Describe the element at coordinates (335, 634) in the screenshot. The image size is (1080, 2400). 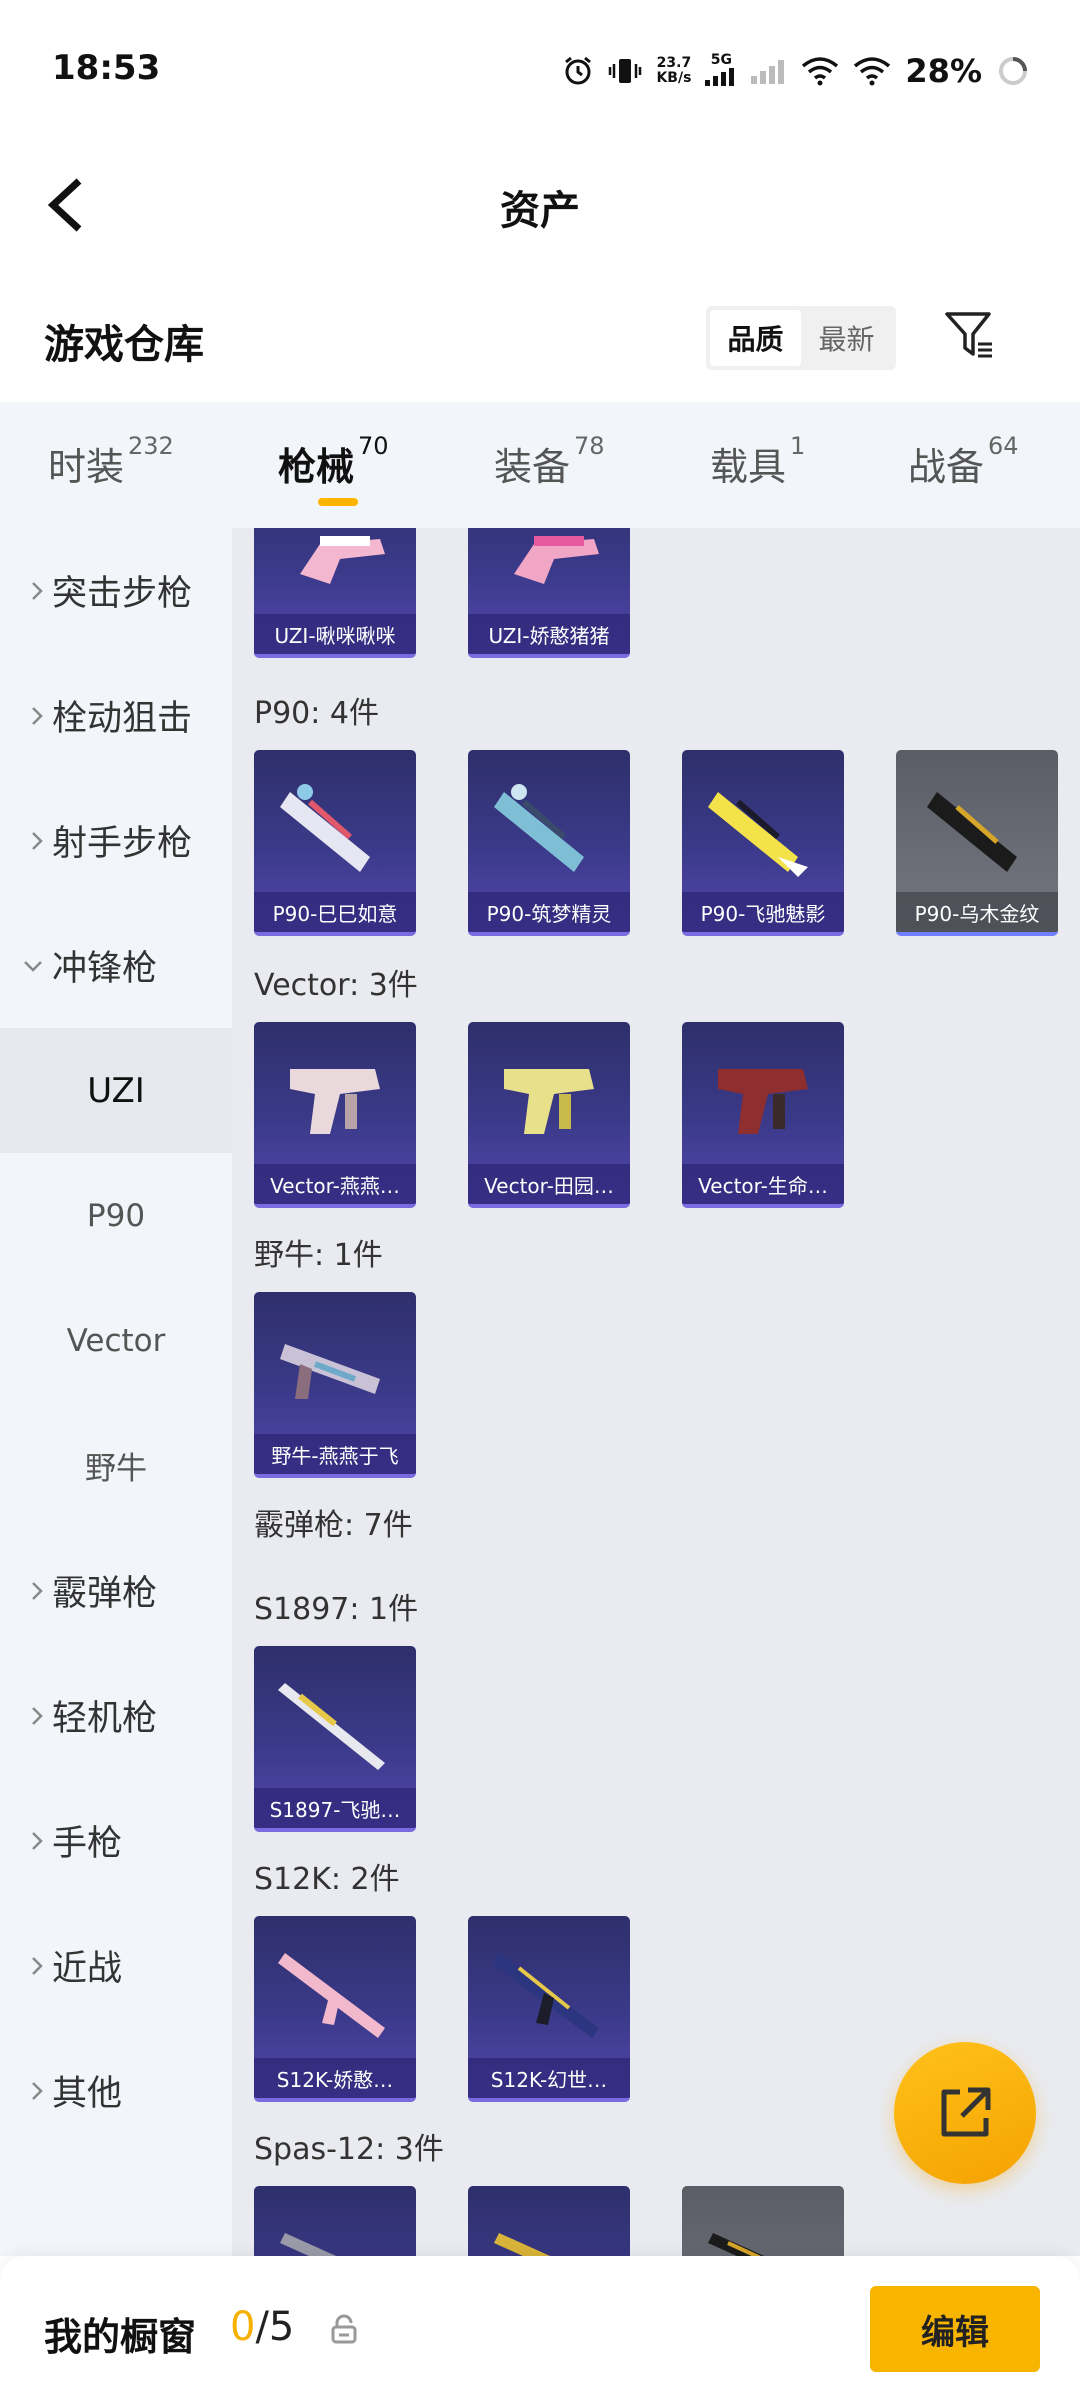
I see `skin-name: UZI-啾咪啾咪` at that location.